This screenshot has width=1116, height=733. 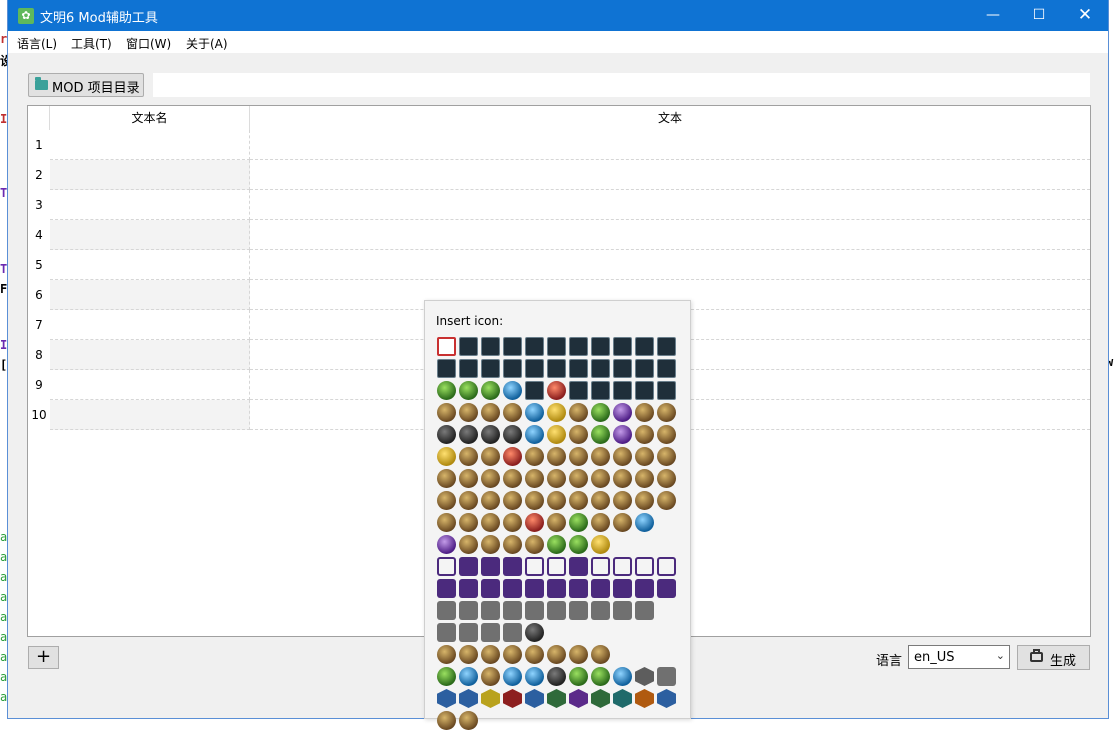 What do you see at coordinates (43, 657) in the screenshot?
I see `add-row-button: +` at bounding box center [43, 657].